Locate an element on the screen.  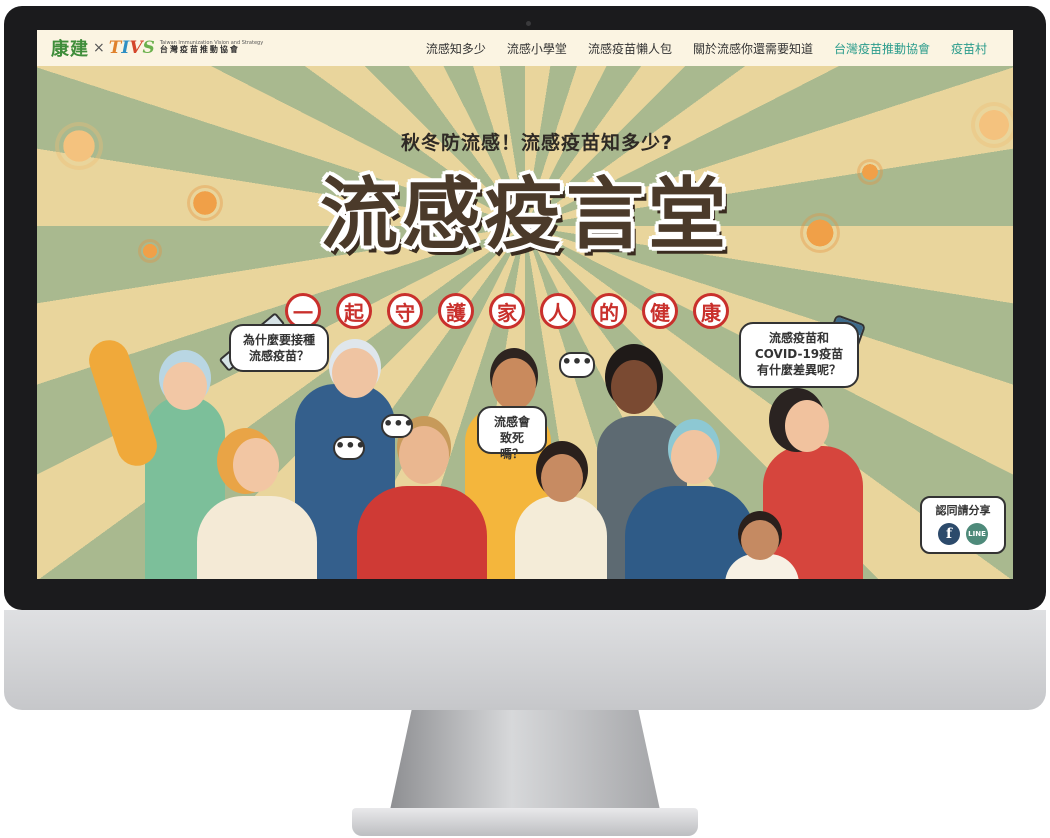
slogan-char: 起 is located at coordinates (354, 311).